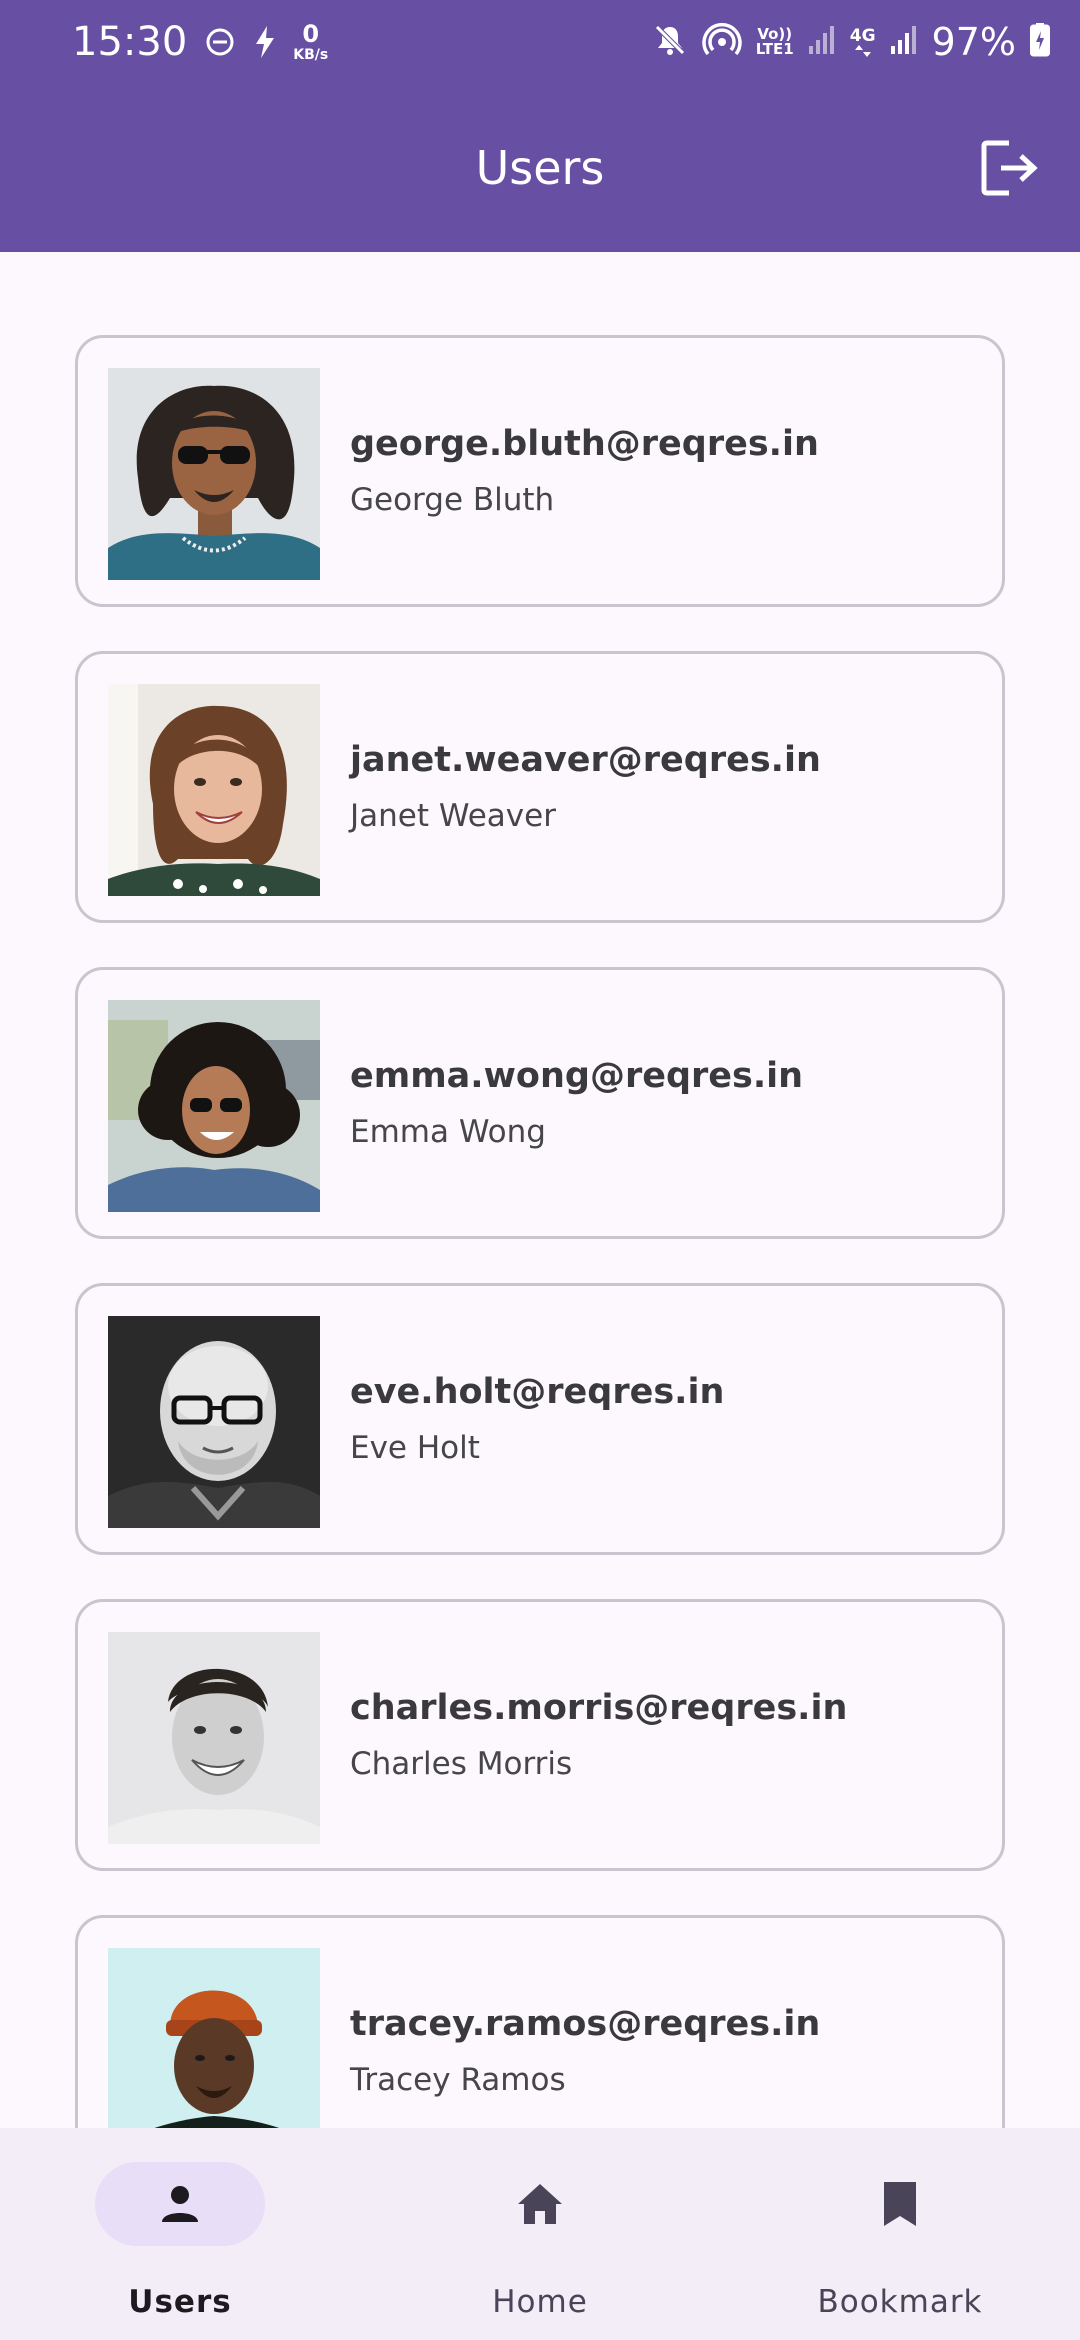 This screenshot has height=2340, width=1080. Describe the element at coordinates (670, 42) in the screenshot. I see `mute-icon` at that location.